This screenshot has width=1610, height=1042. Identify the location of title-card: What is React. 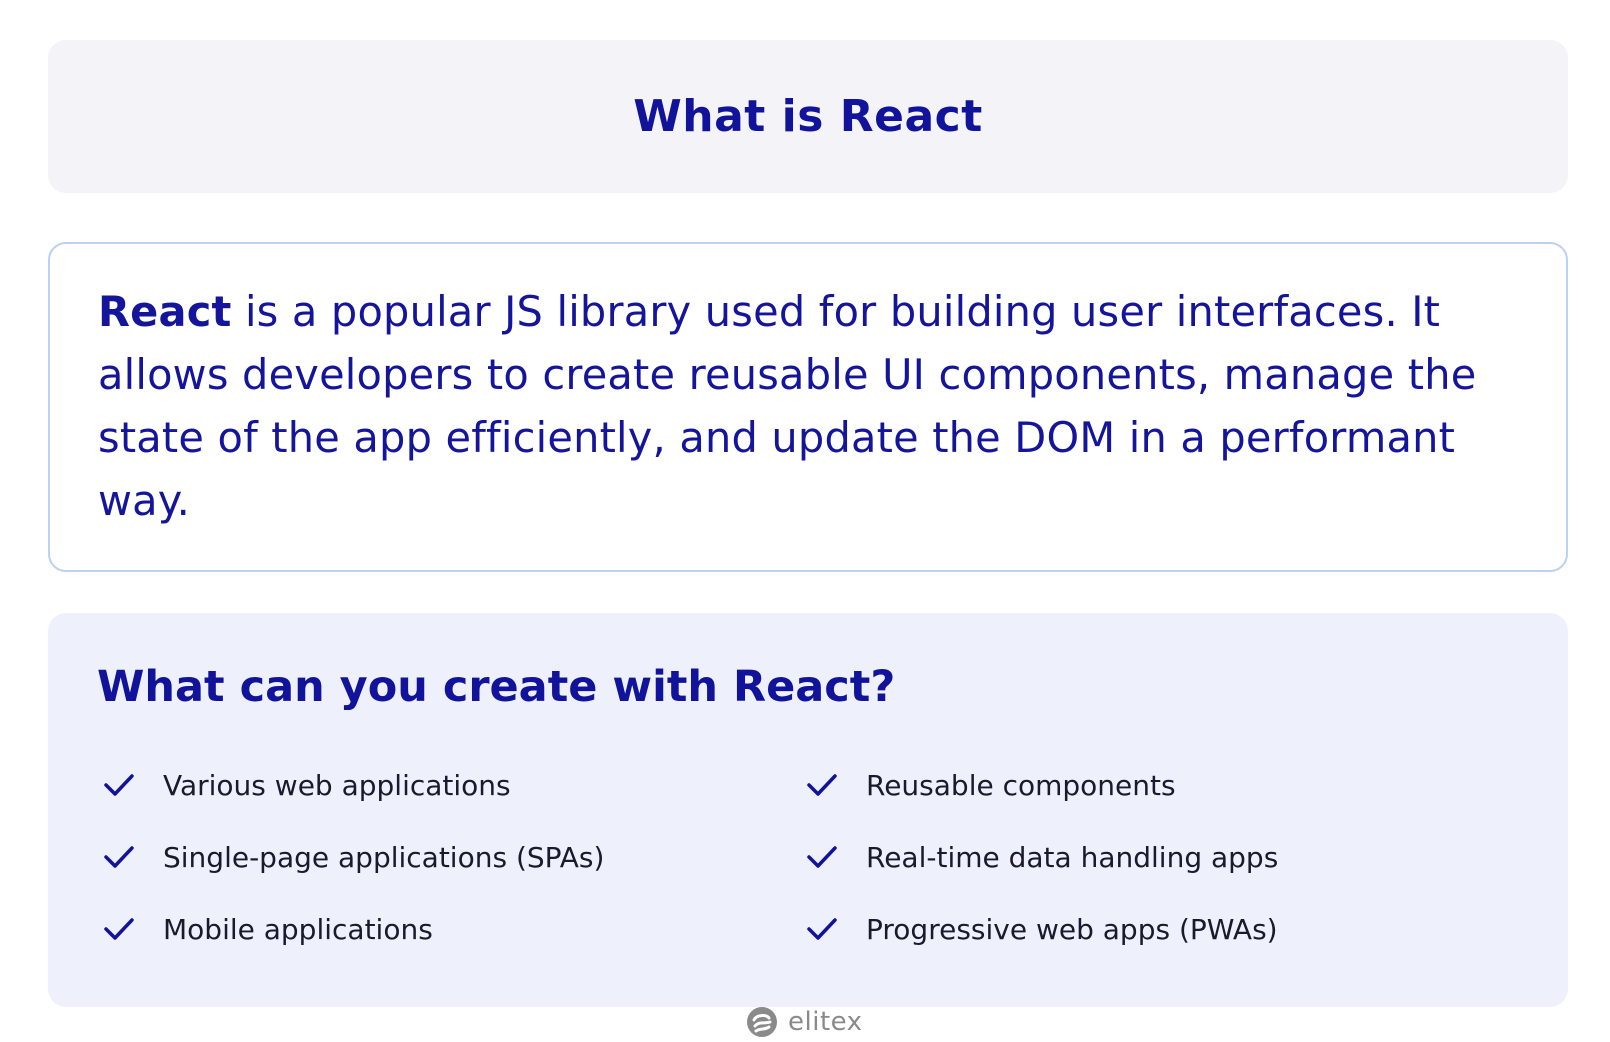
(808, 116).